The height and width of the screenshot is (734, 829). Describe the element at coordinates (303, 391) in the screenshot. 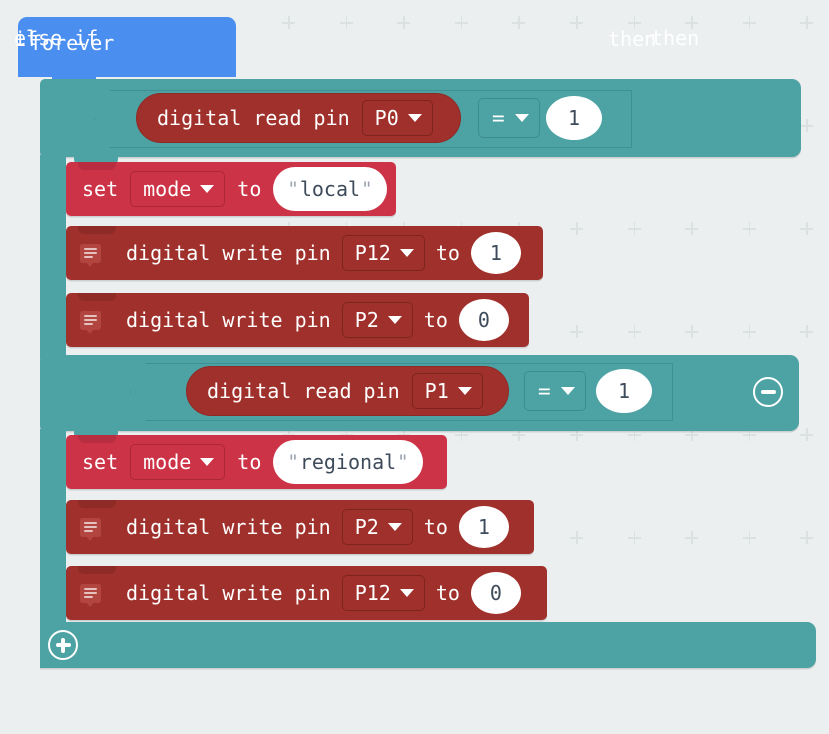

I see `digital-read-pin-label-2: digital read pin` at that location.